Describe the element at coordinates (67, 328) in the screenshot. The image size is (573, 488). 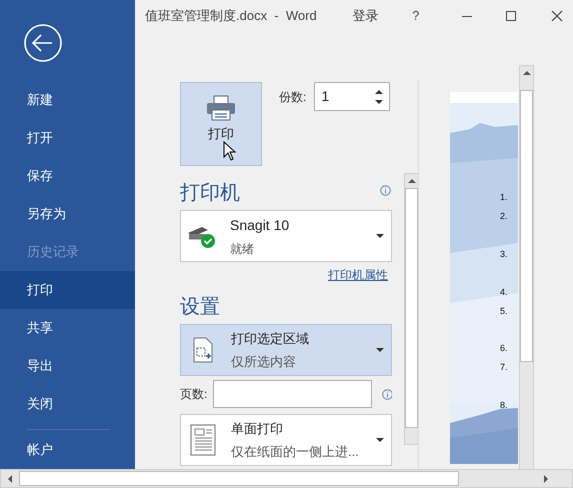
I see `sidebar-item: 共享` at that location.